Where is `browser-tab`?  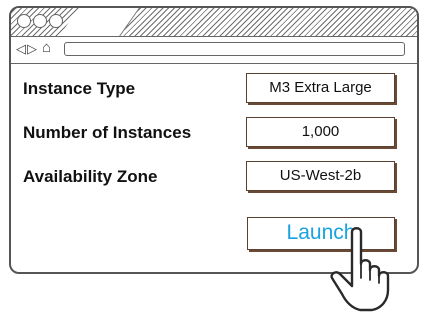 browser-tab is located at coordinates (99, 22).